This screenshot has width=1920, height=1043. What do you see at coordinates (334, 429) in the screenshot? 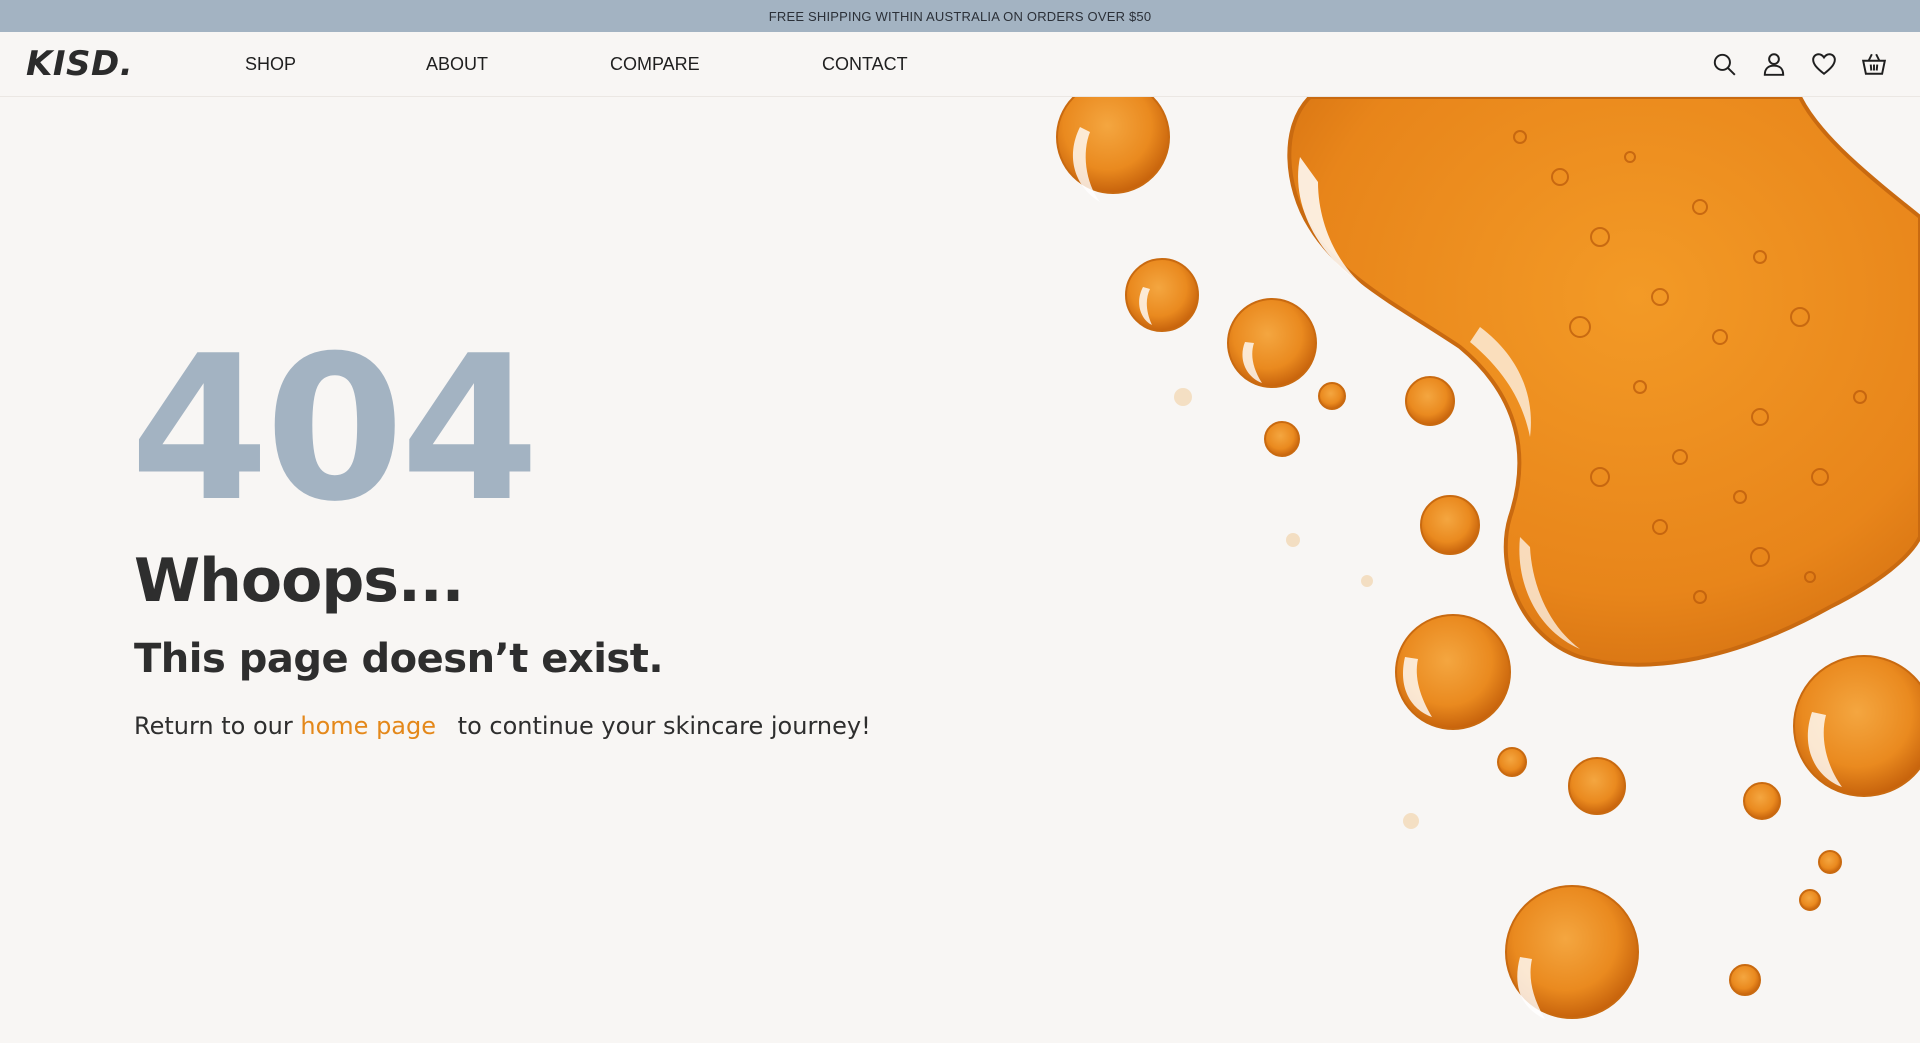
I see `error-code: 404` at bounding box center [334, 429].